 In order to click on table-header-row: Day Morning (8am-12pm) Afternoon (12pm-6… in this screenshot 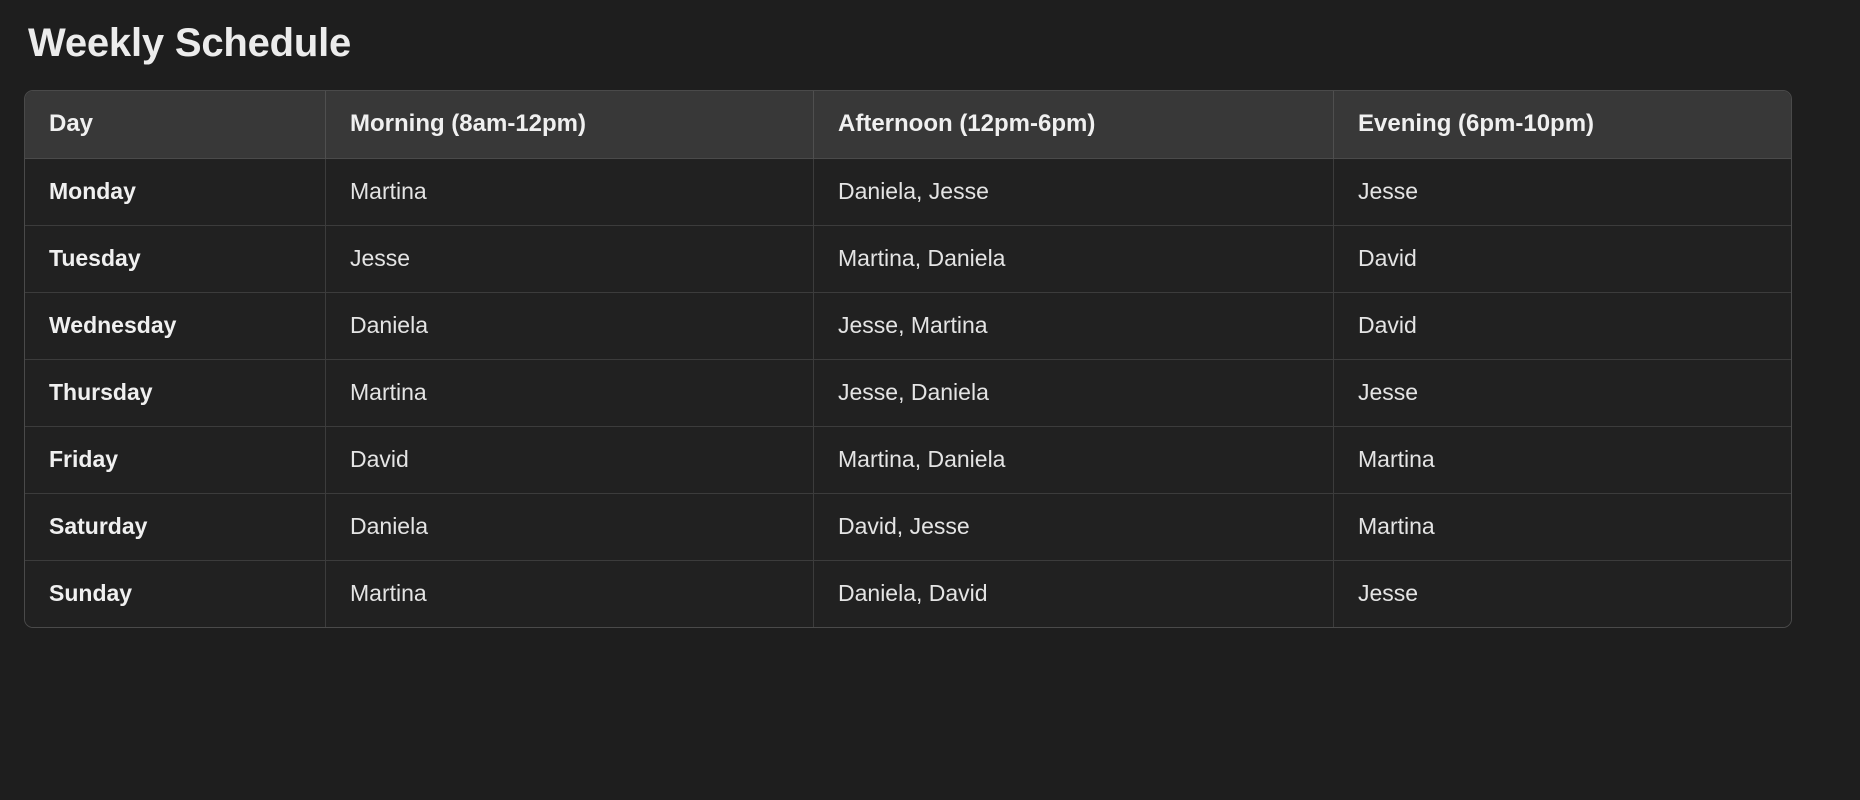, I will do `click(908, 125)`.